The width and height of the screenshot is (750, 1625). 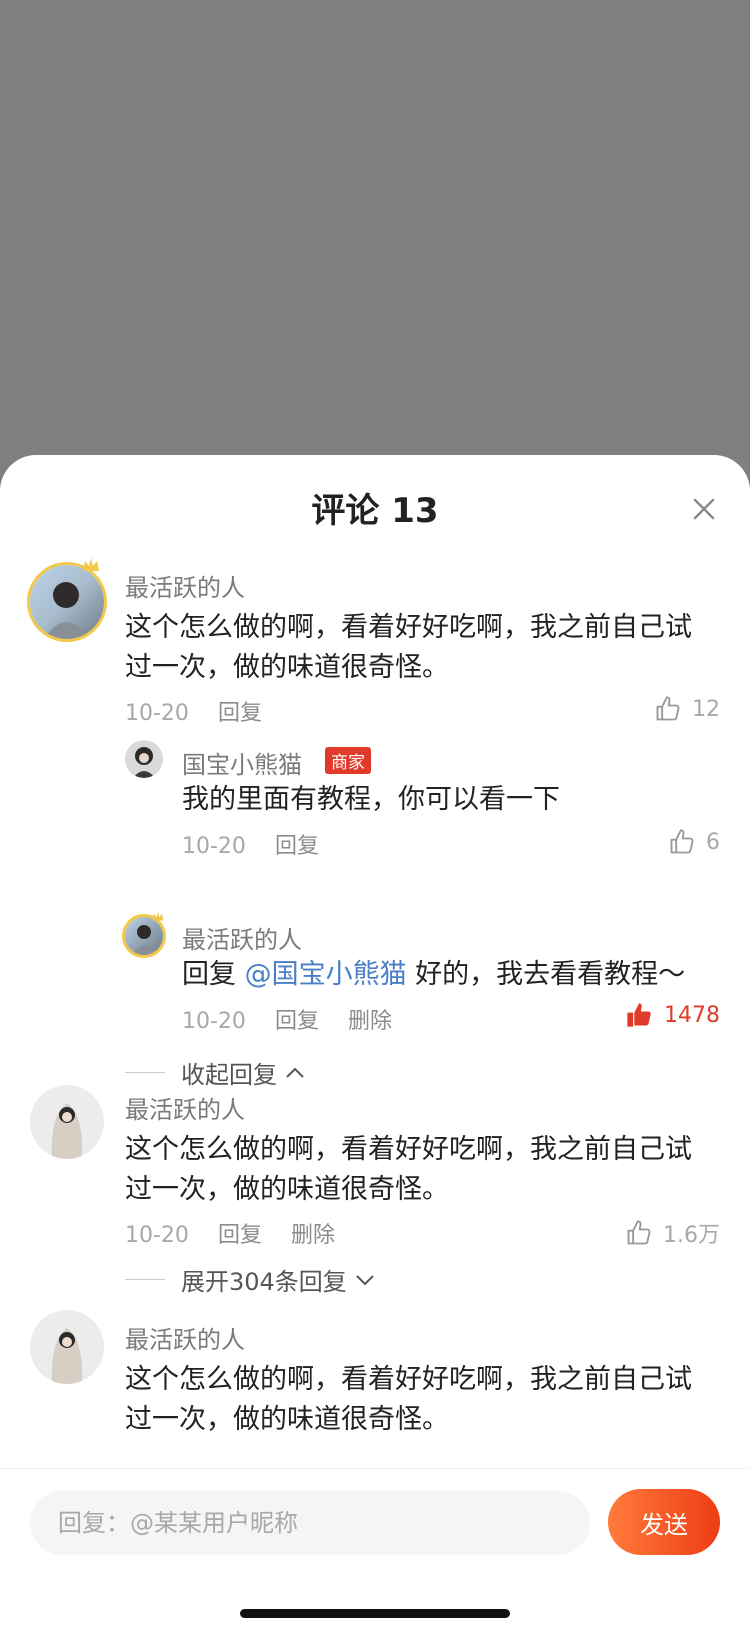 What do you see at coordinates (371, 799) in the screenshot?
I see `reply-text: 我的里面有教程，你可以看一下` at bounding box center [371, 799].